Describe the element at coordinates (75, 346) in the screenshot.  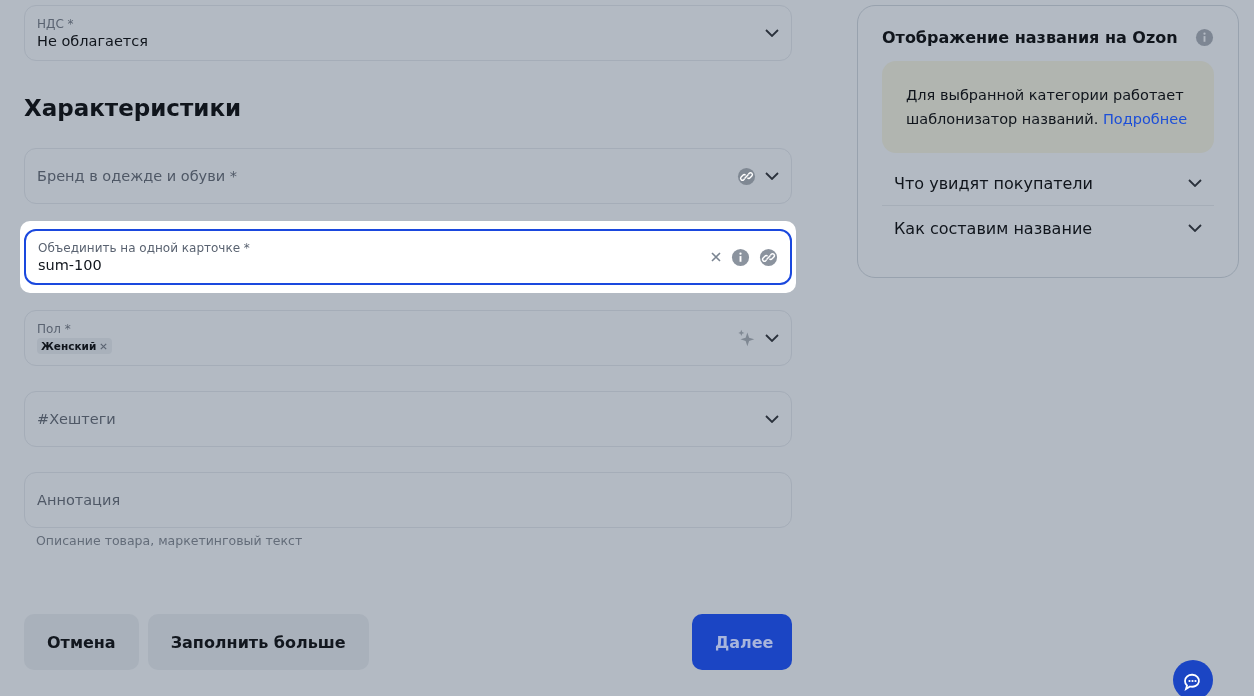
I see `tag-chip: Женский` at that location.